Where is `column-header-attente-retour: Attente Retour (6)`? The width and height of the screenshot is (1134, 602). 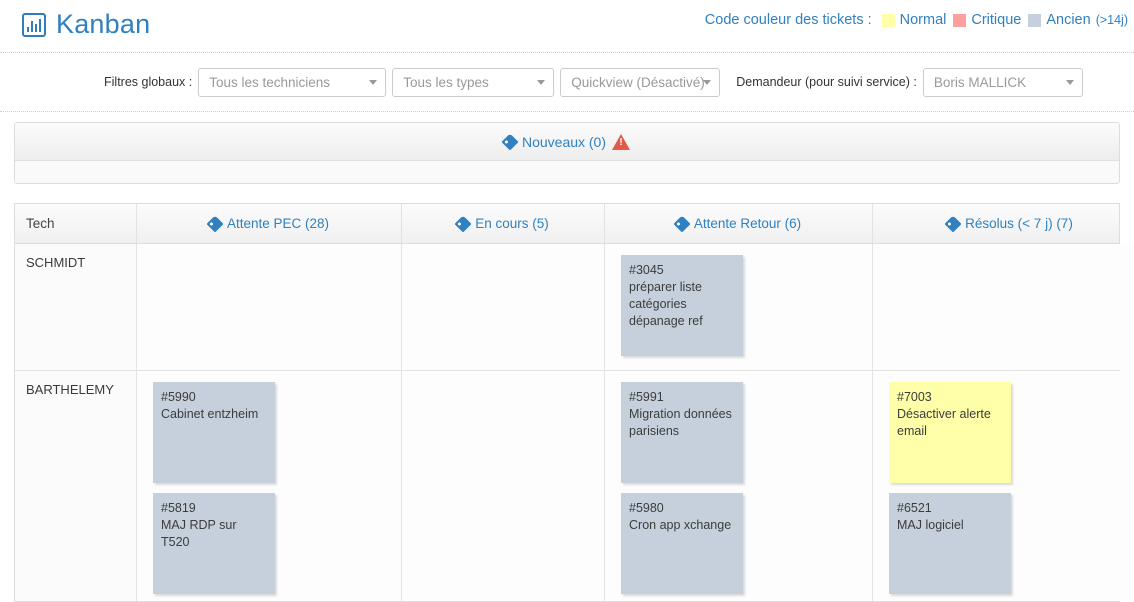
column-header-attente-retour: Attente Retour (6) is located at coordinates (739, 223).